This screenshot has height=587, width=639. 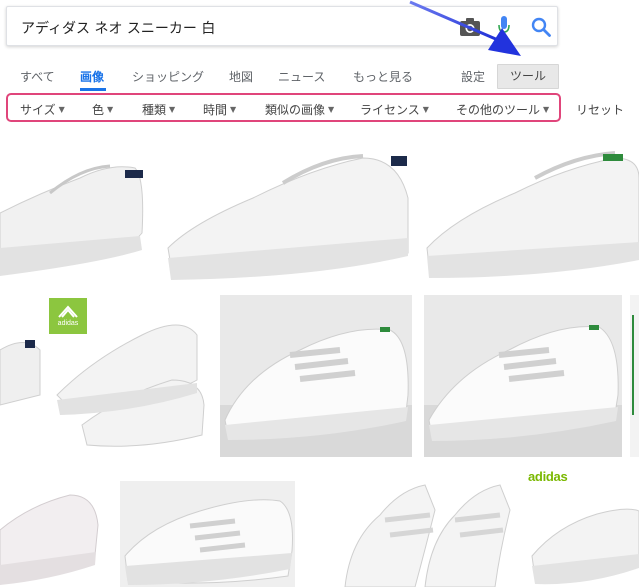 What do you see at coordinates (528, 76) in the screenshot?
I see `tools-button: ツール` at bounding box center [528, 76].